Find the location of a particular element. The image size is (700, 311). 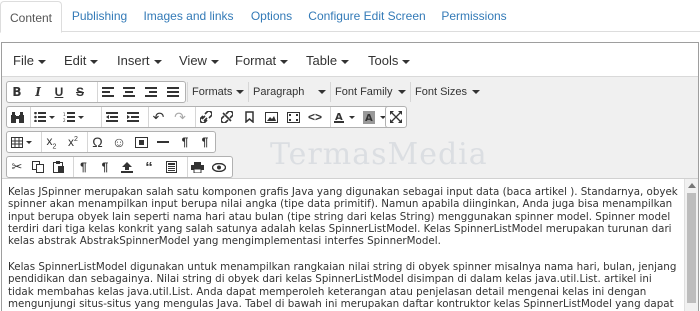

align-right-icon is located at coordinates (151, 92).